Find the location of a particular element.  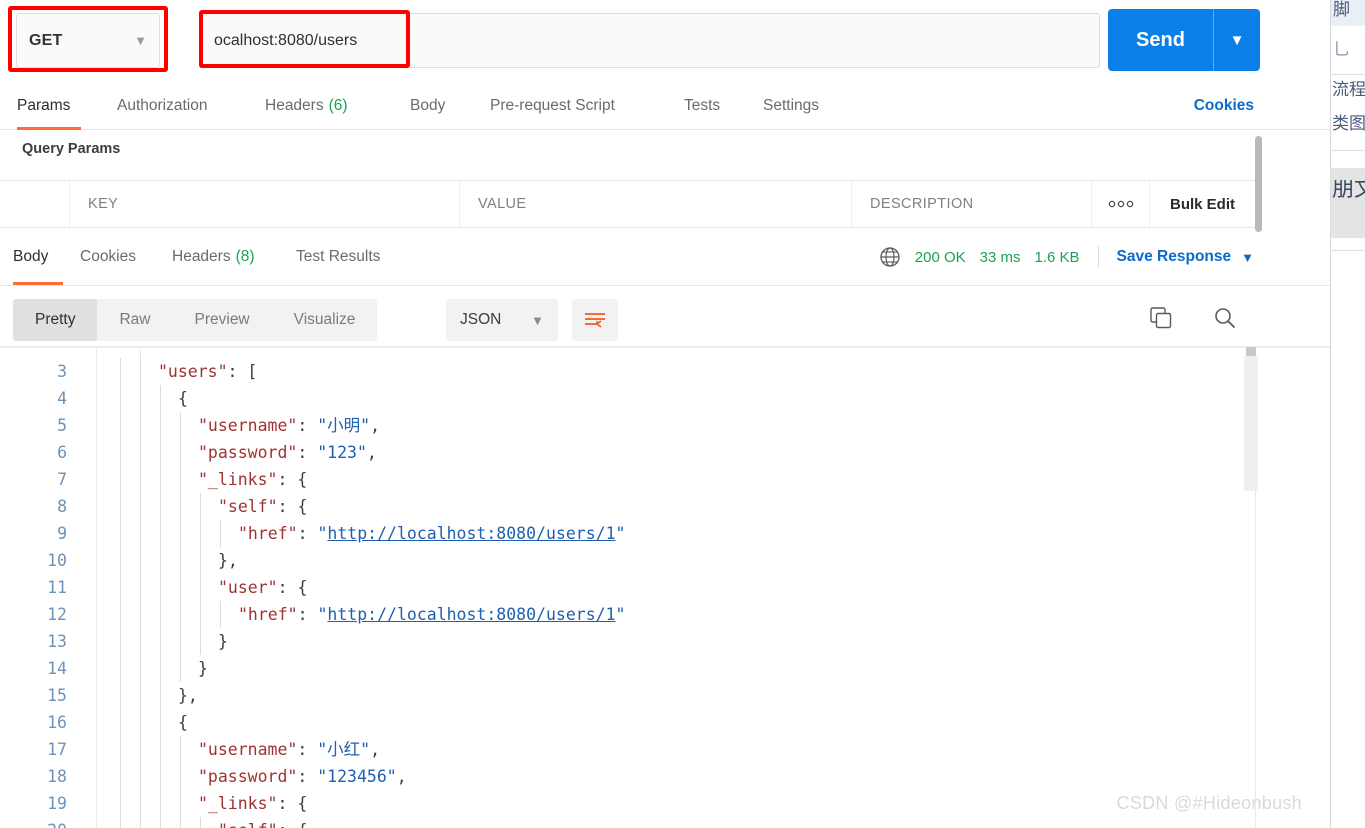

search-button is located at coordinates (1225, 320).